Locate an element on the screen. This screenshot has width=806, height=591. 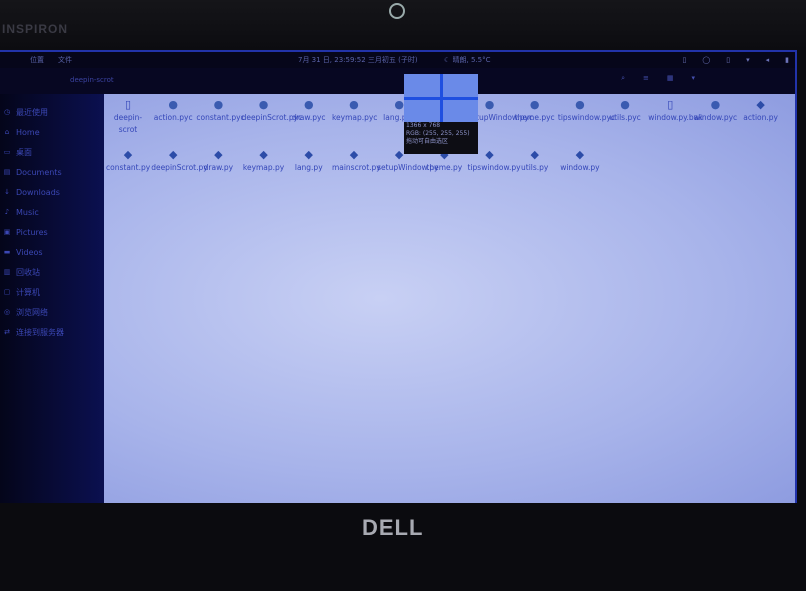
sidebar-item: ▥ 回收站 is located at coordinates (52, 272).